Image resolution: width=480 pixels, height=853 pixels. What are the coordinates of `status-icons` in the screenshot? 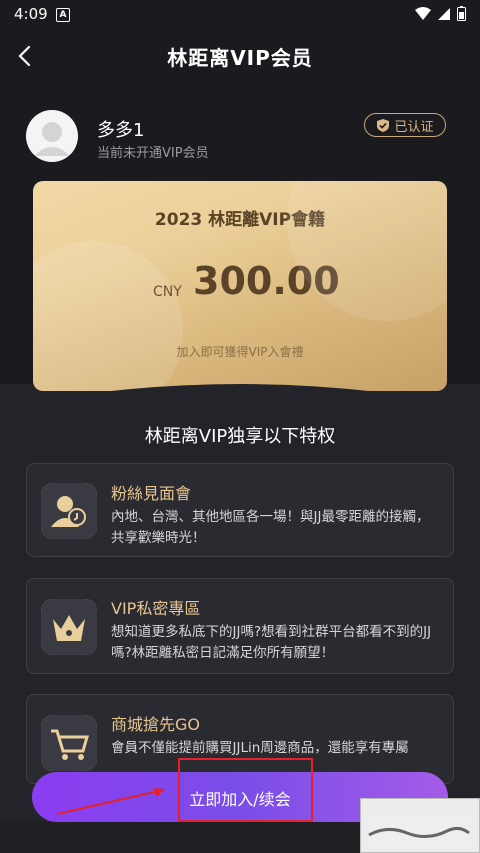 It's located at (440, 13).